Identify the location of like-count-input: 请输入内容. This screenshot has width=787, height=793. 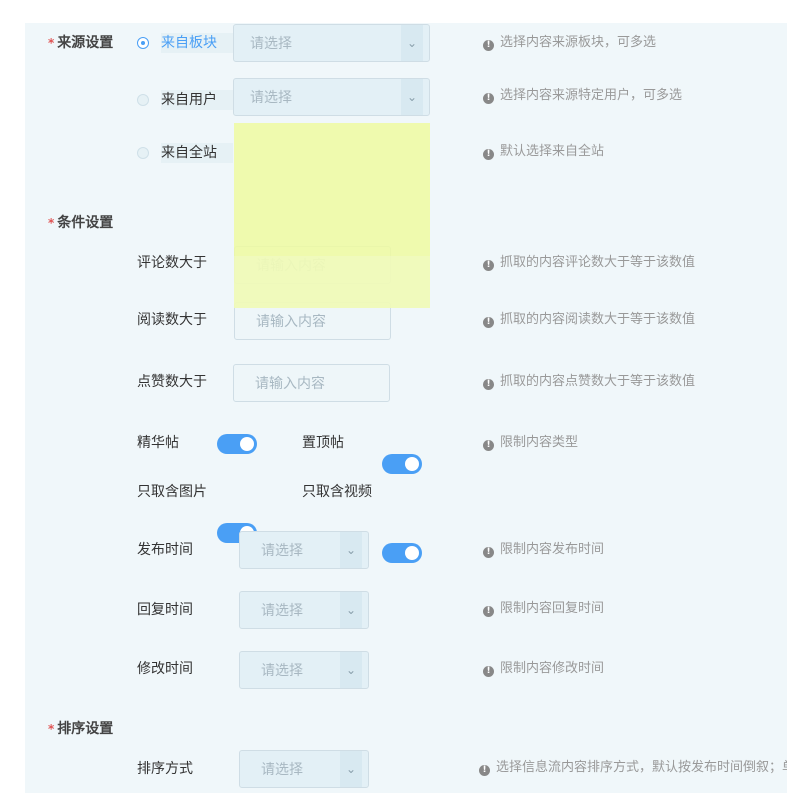
(311, 383).